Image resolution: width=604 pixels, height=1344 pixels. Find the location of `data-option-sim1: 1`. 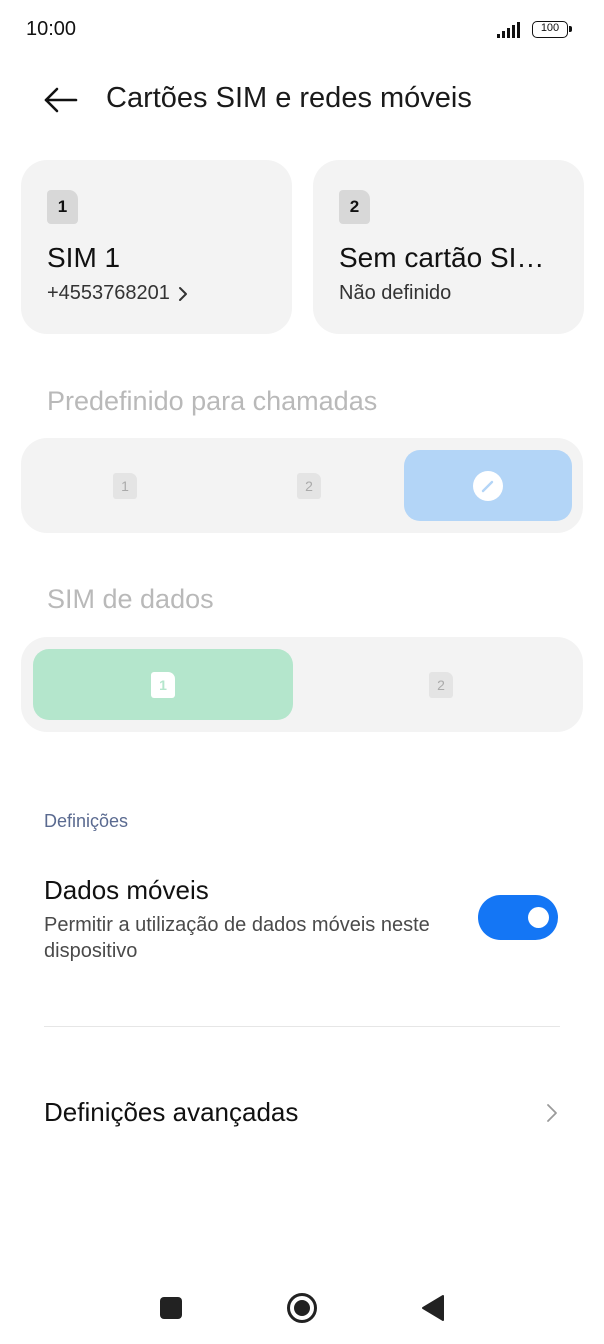

data-option-sim1: 1 is located at coordinates (163, 684).